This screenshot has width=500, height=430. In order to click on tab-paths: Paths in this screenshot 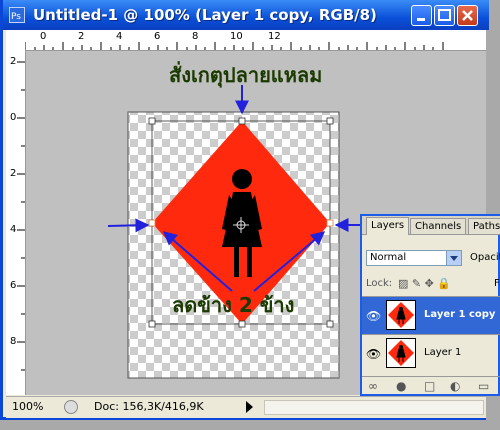, I will do `click(484, 226)`.